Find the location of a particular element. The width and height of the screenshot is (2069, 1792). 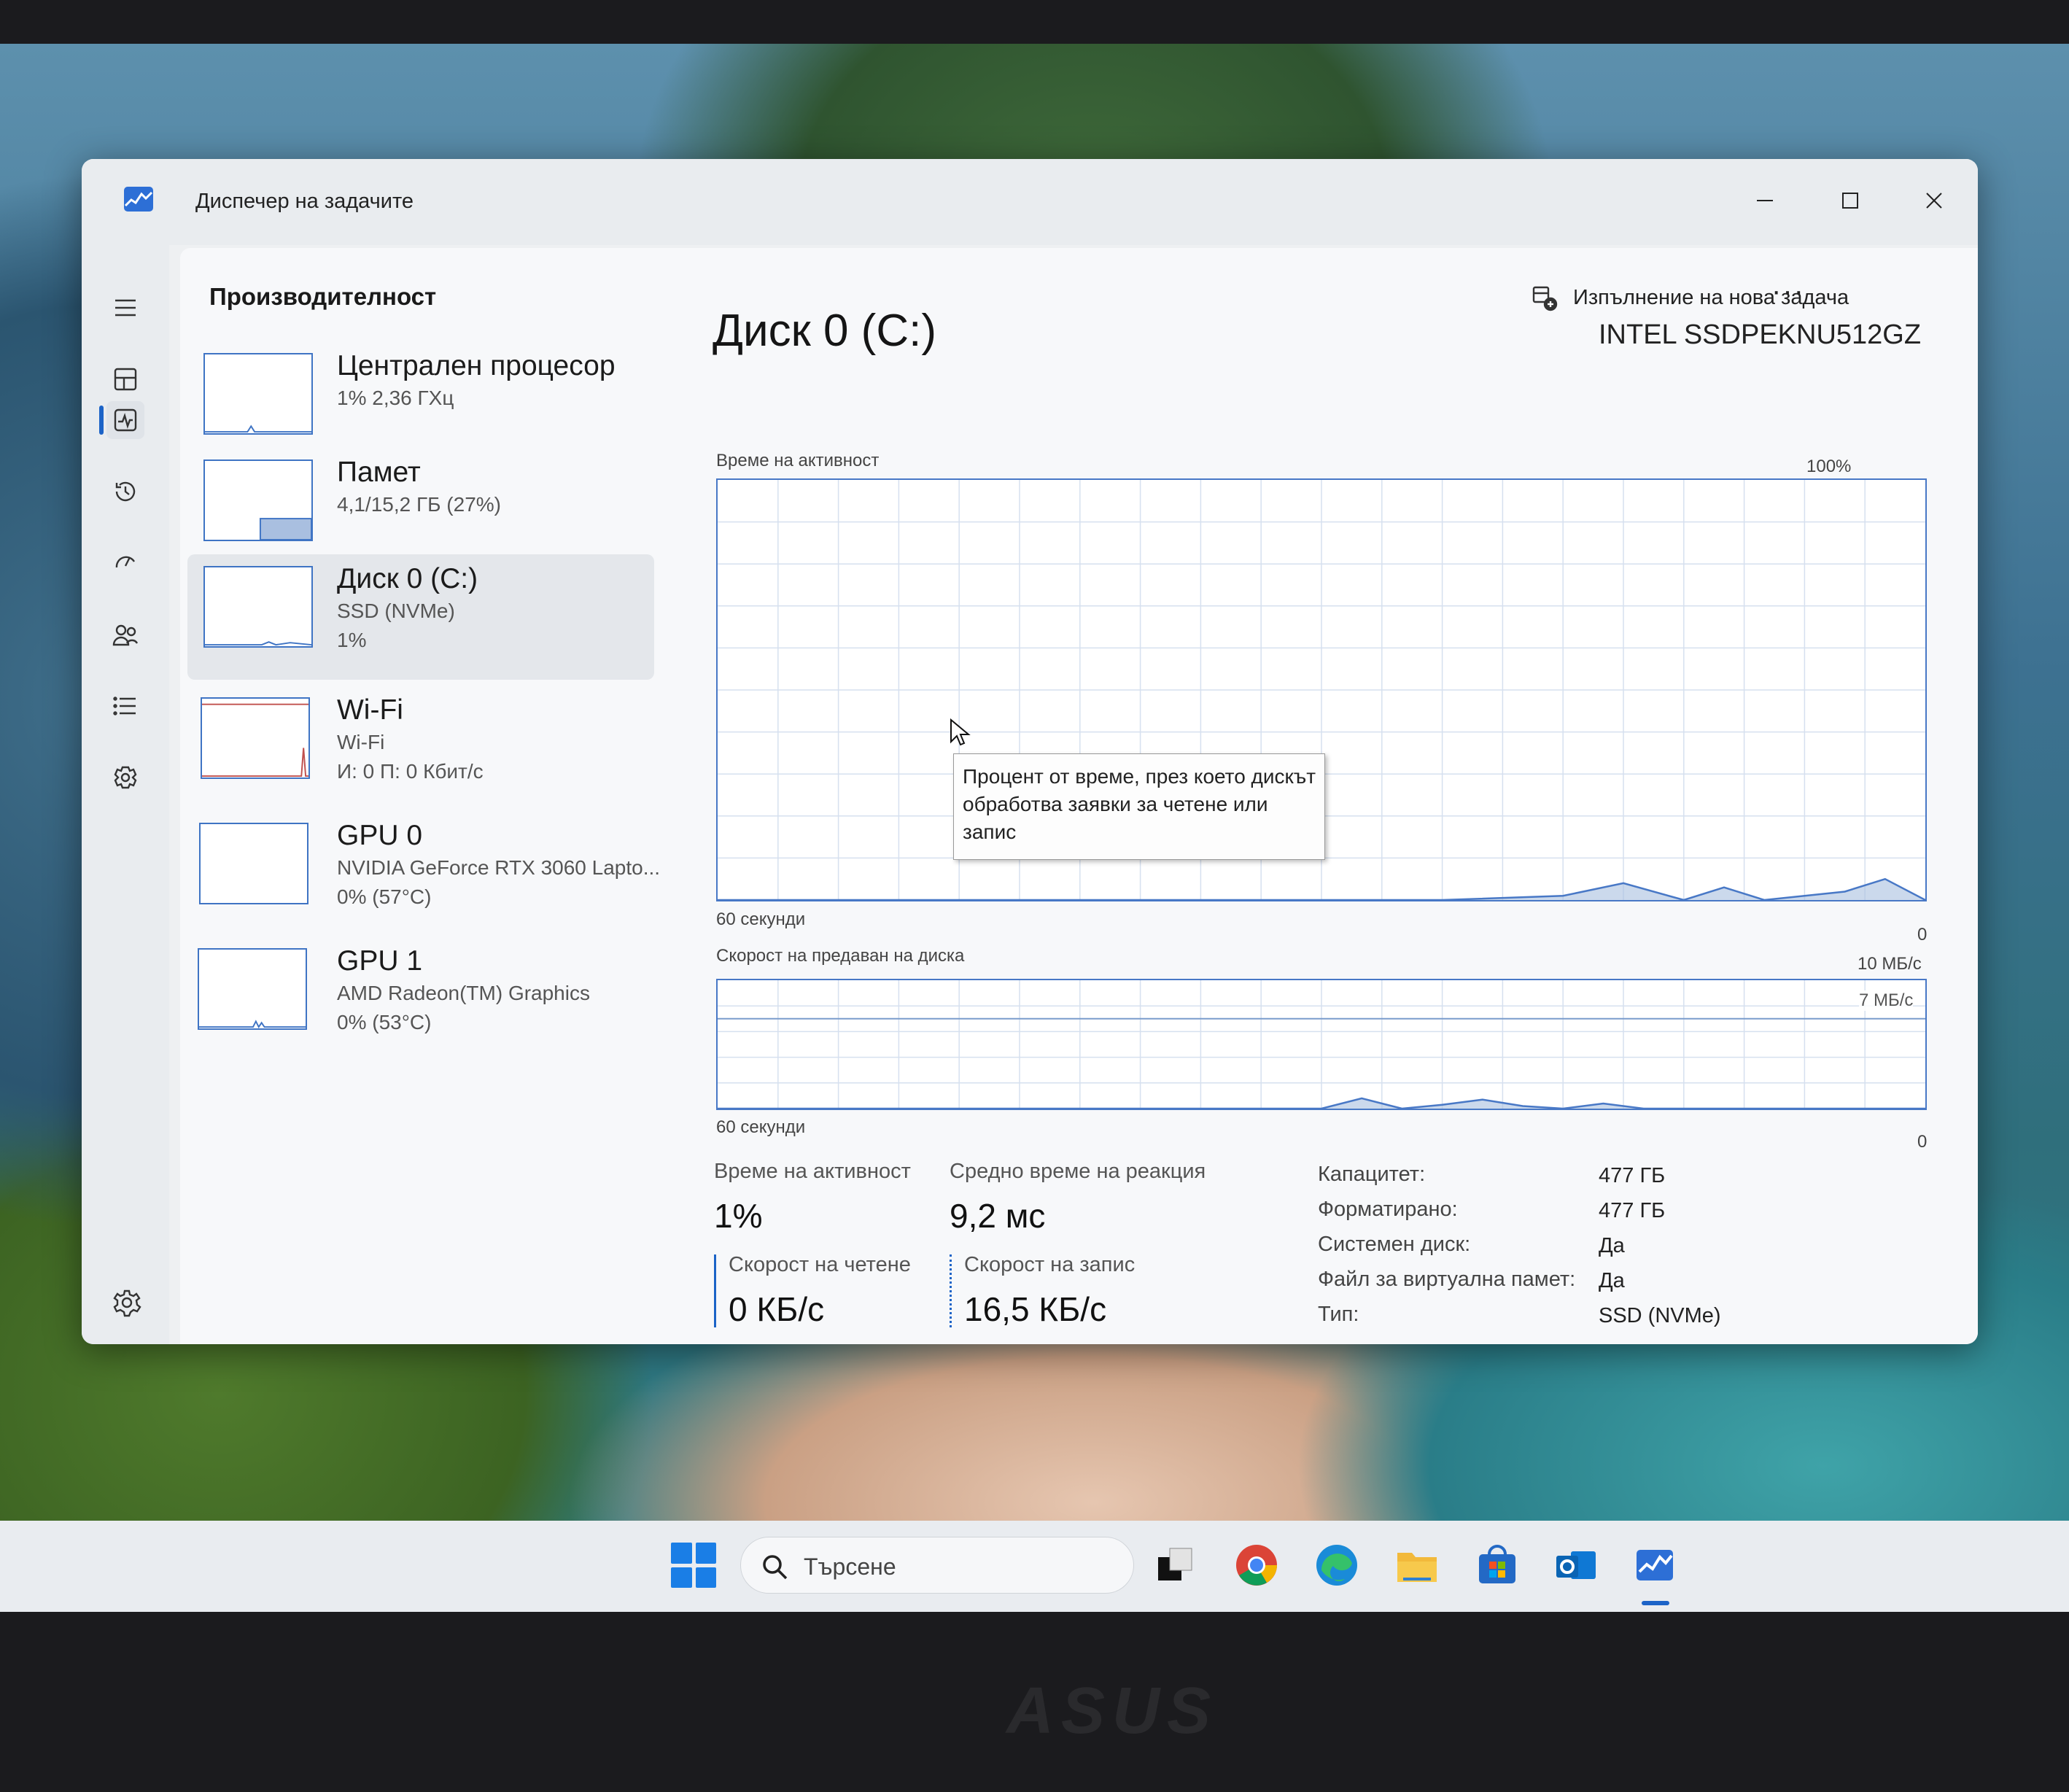

write-speed-label: Скорост на запис is located at coordinates (1050, 1264).